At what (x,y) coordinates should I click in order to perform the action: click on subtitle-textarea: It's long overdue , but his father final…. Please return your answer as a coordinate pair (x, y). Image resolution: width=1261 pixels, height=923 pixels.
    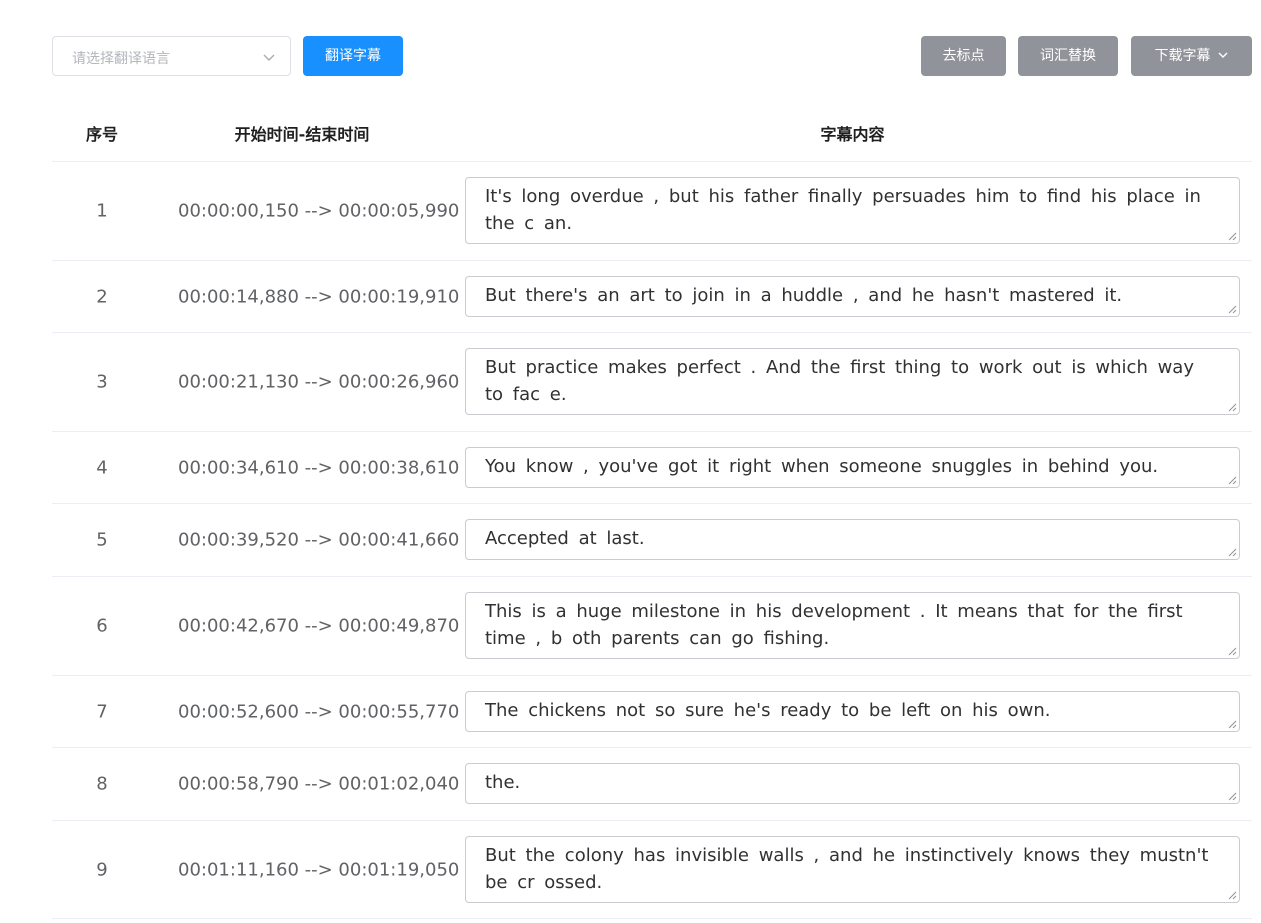
    Looking at the image, I should click on (852, 210).